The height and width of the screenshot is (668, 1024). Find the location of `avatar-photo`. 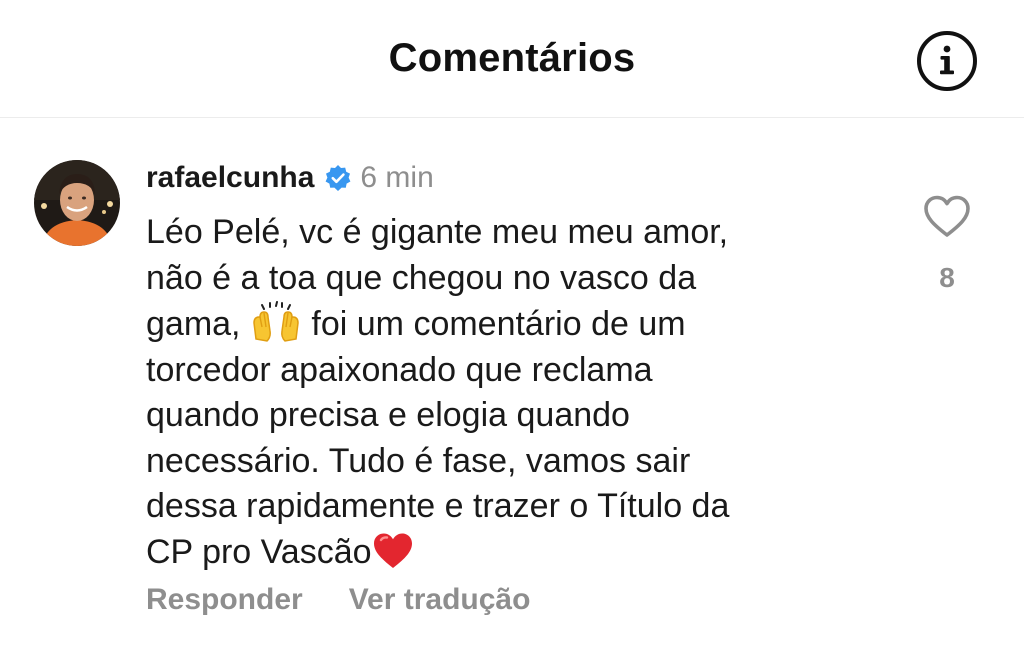

avatar-photo is located at coordinates (77, 203).